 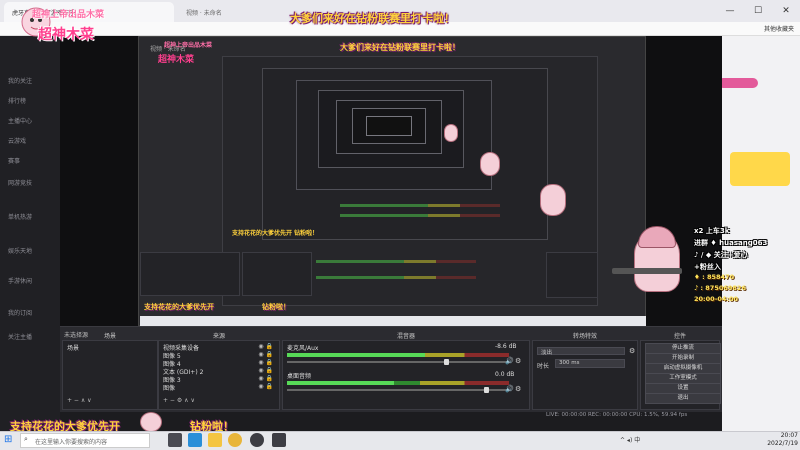 What do you see at coordinates (175, 440) in the screenshot?
I see `task-view-icon` at bounding box center [175, 440].